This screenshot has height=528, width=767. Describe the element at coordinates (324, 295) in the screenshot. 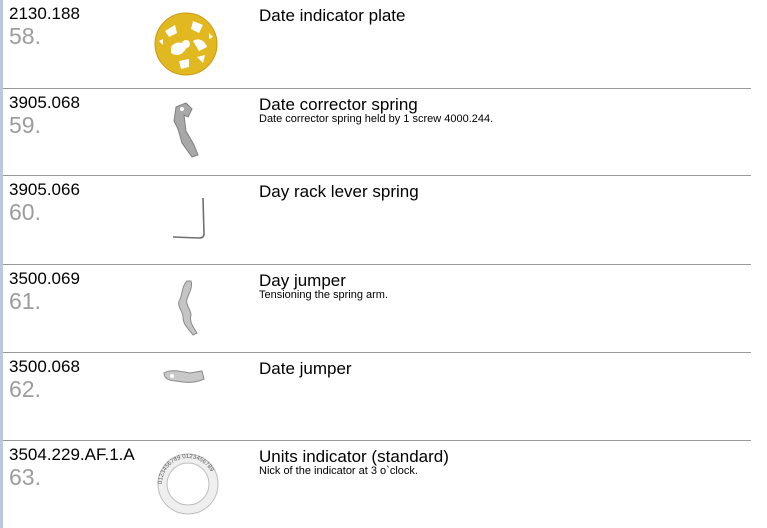

I see `part-description: Tensioning the spring arm.` at that location.